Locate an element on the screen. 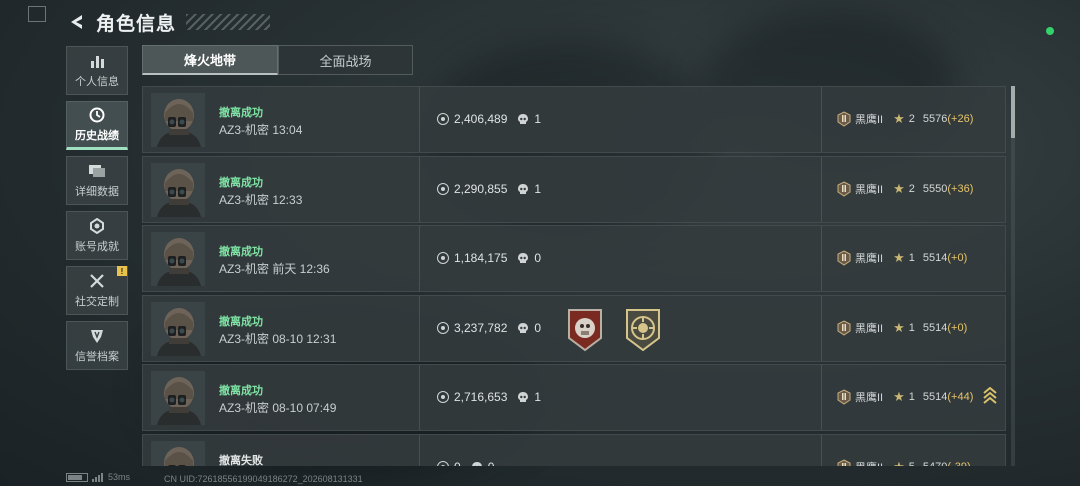 The width and height of the screenshot is (1080, 486). money-value: 2,290,855 is located at coordinates (481, 188).